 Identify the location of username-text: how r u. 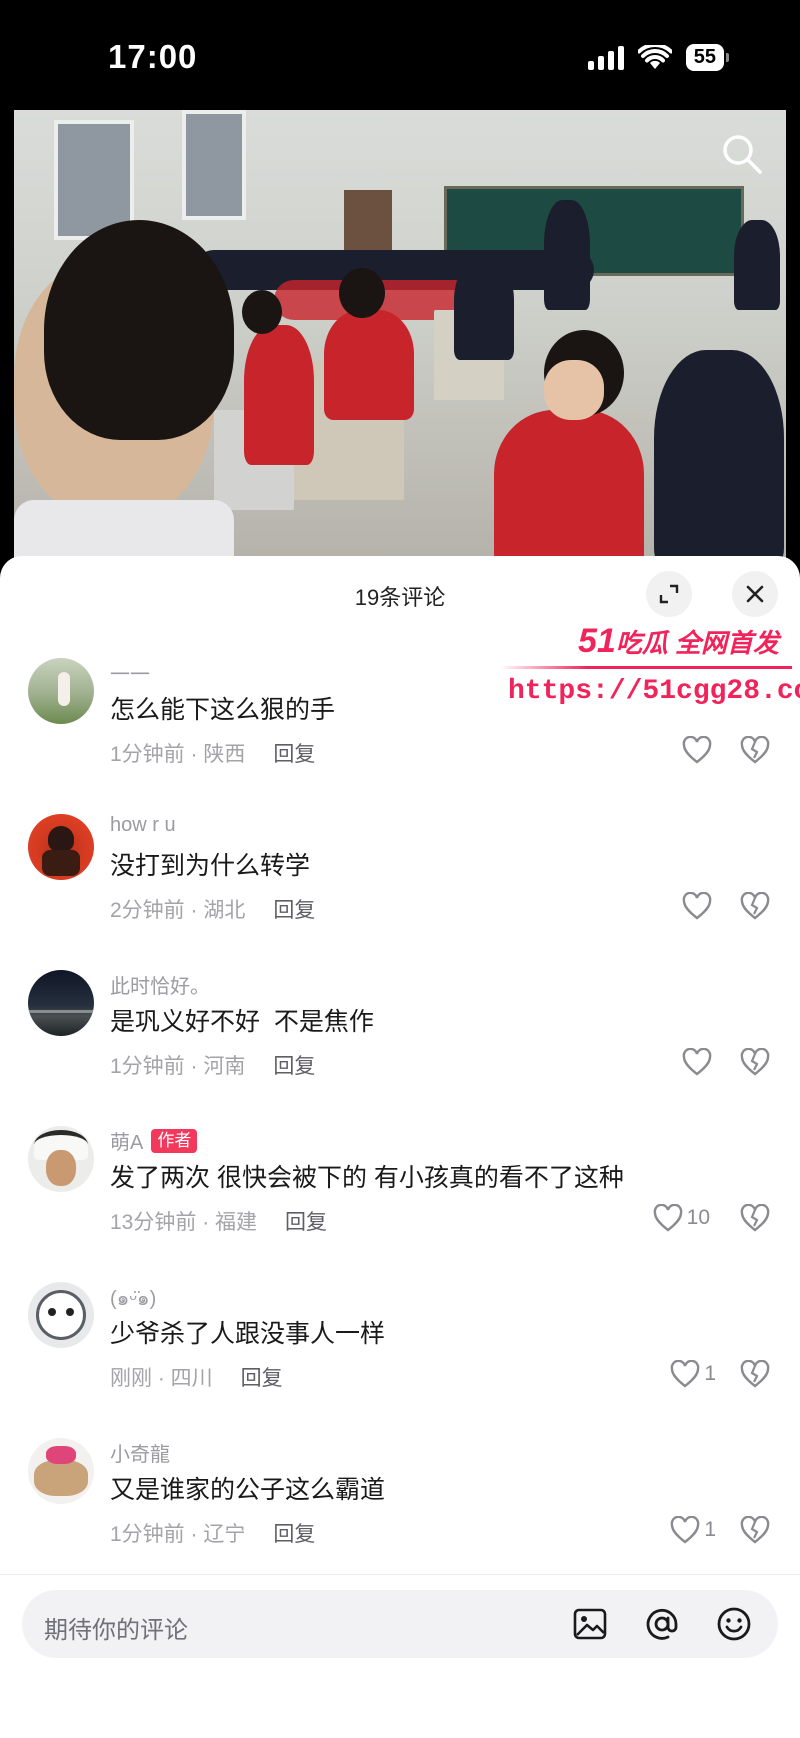
(143, 825).